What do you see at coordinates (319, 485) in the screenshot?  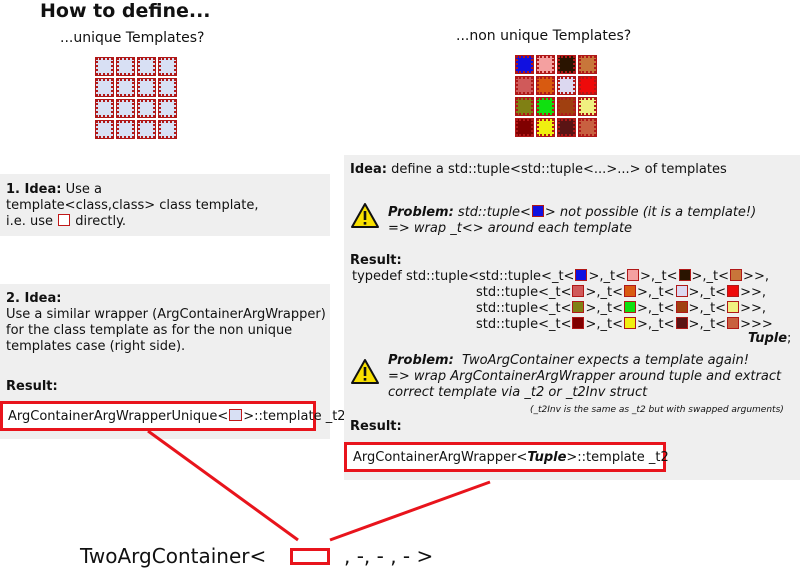 I see `connector-lines` at bounding box center [319, 485].